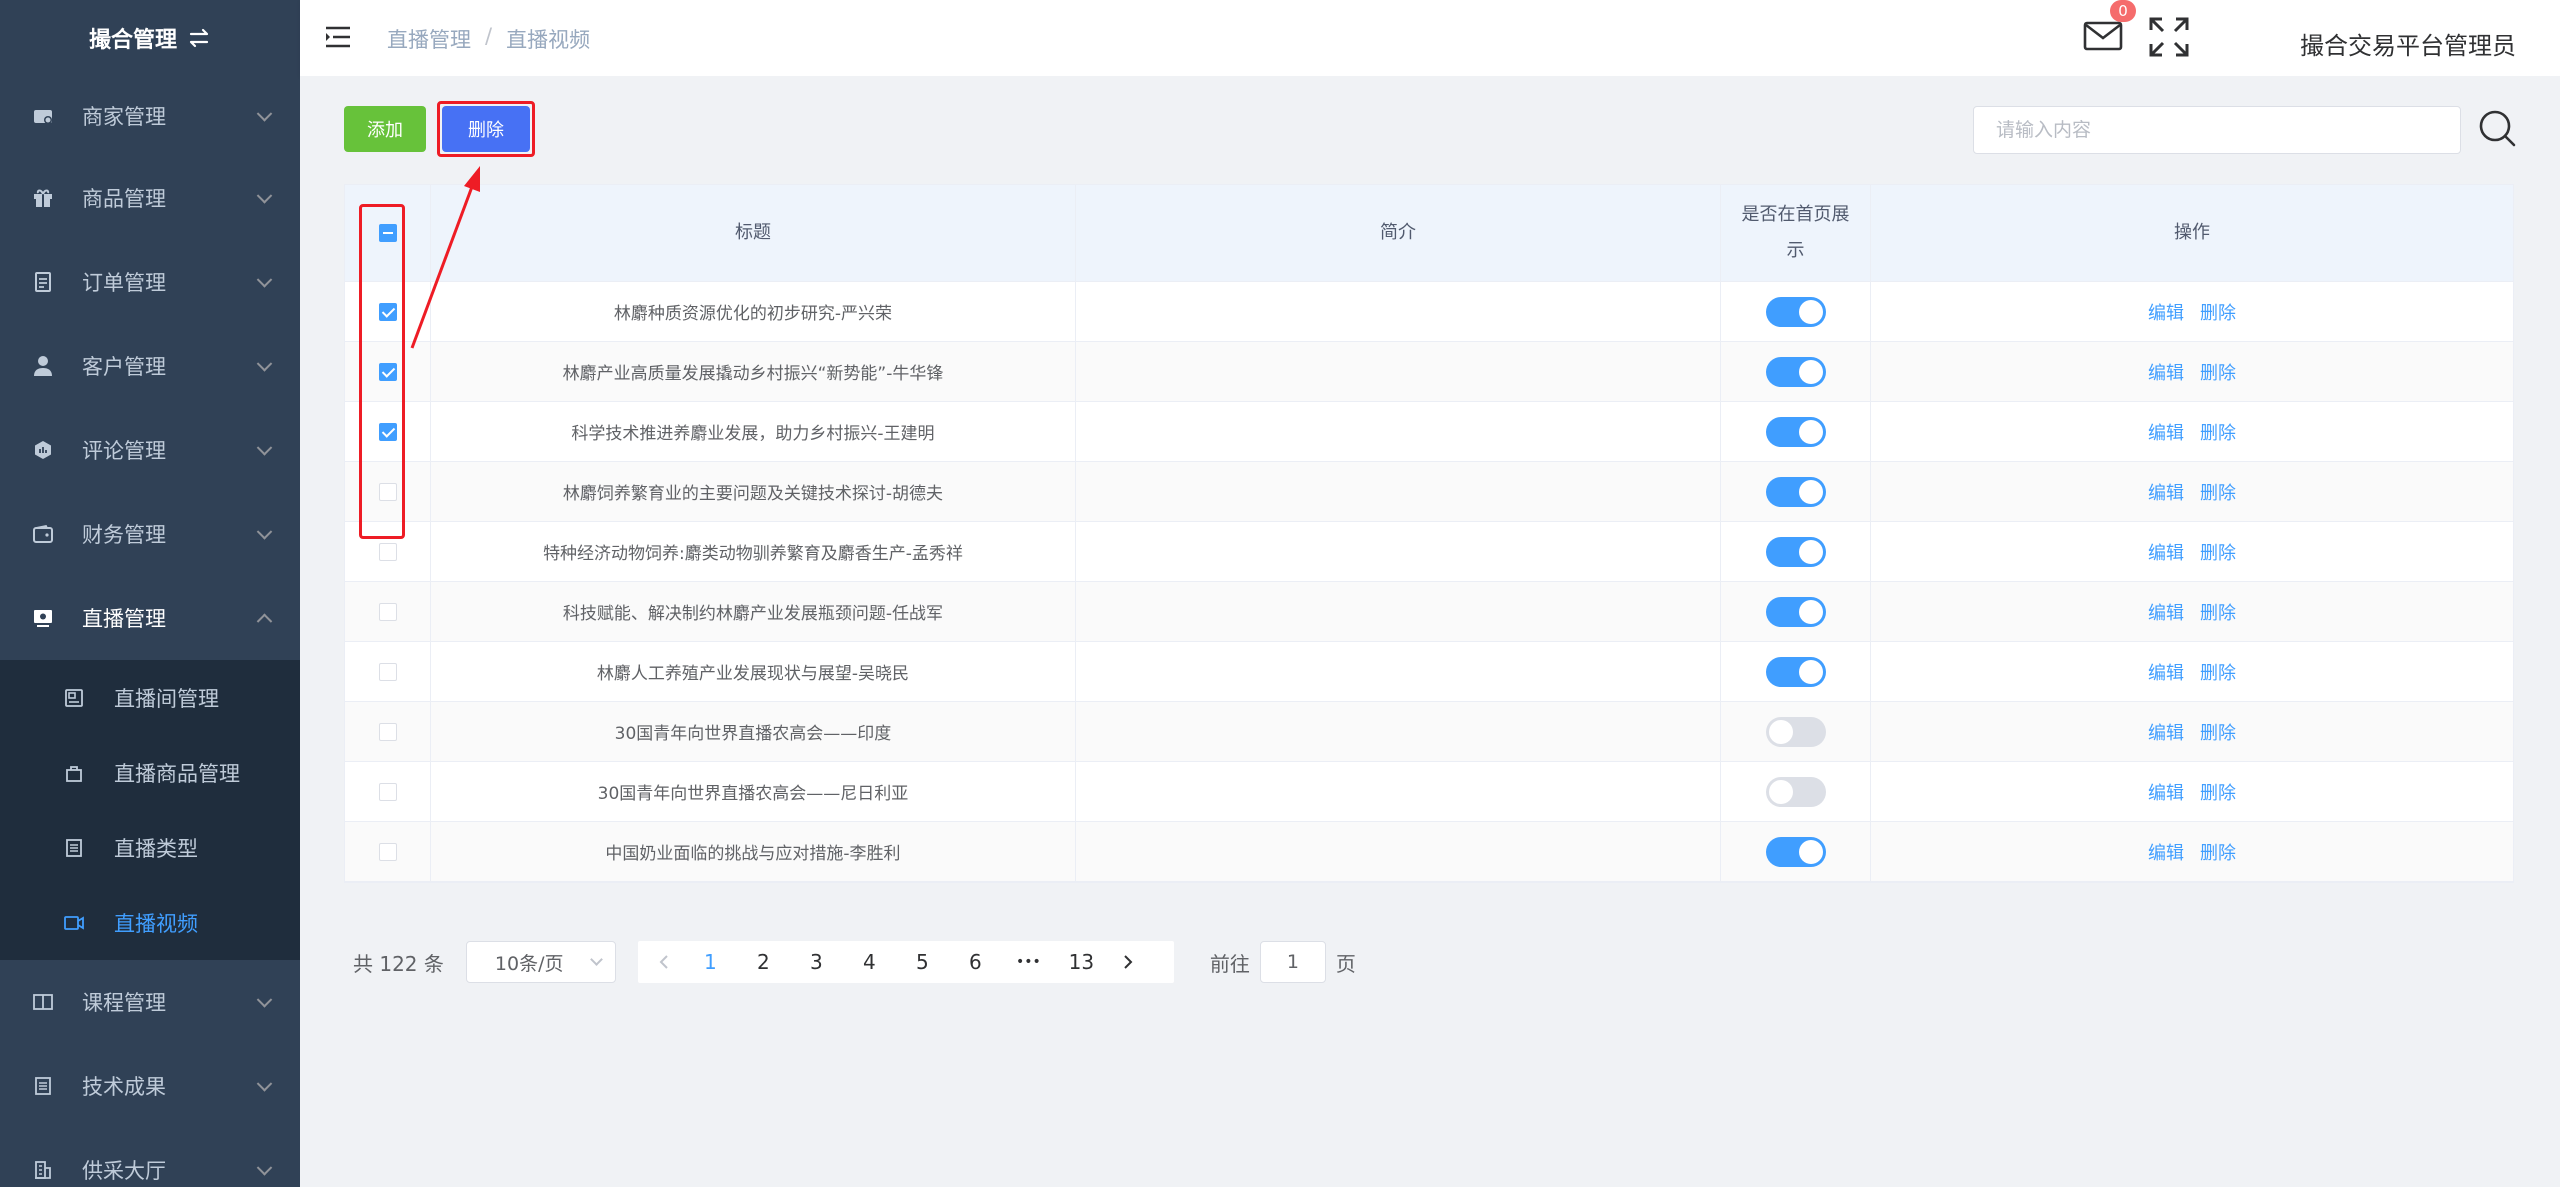  I want to click on submenu-item-live-goods: 直播商品管理, so click(150, 772).